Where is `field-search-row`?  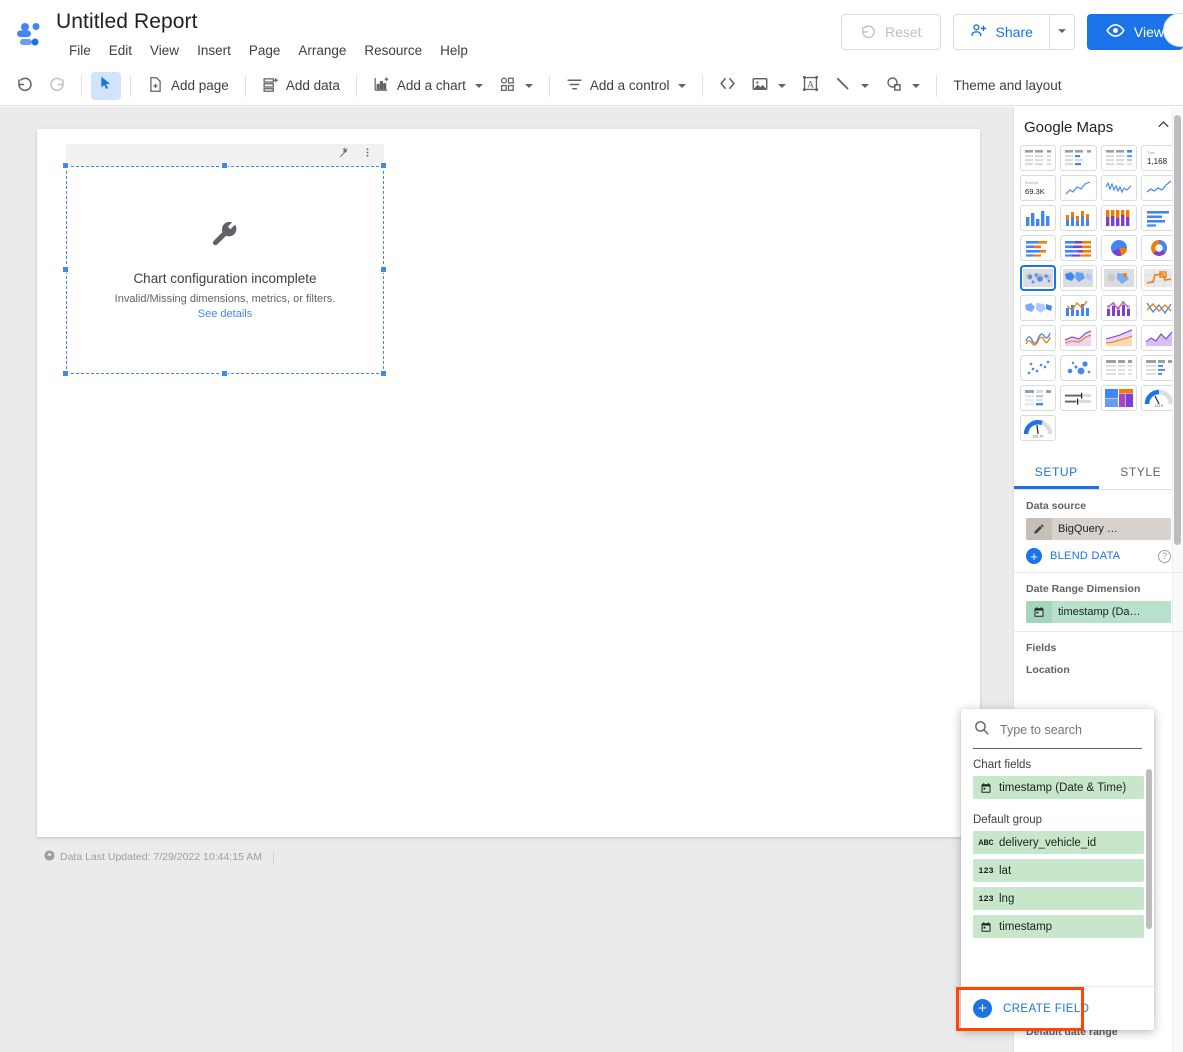 field-search-row is located at coordinates (1057, 725).